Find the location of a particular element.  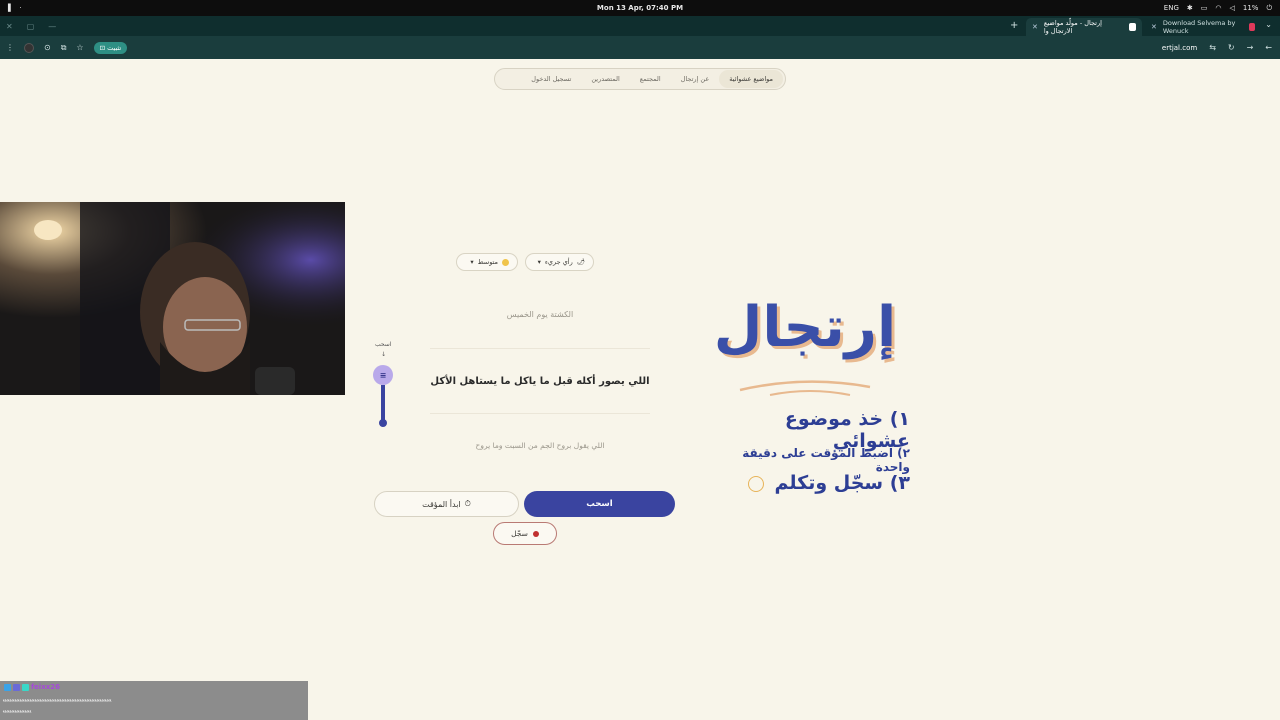

next-topic: اللي يقول بروح الجم من السبت وما يروح is located at coordinates (540, 445).